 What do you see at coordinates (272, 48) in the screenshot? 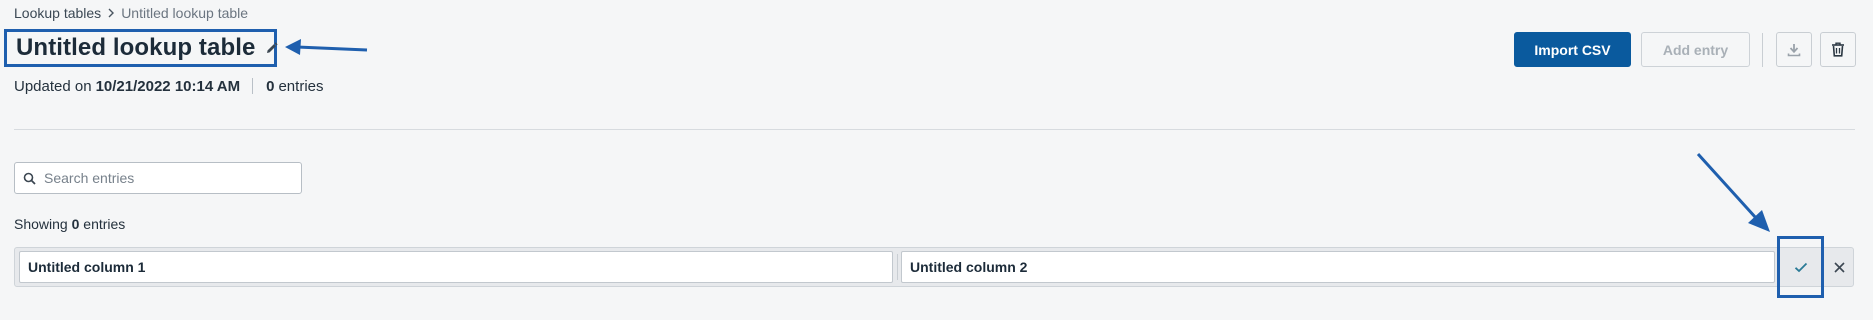
I see `pencil-icon` at bounding box center [272, 48].